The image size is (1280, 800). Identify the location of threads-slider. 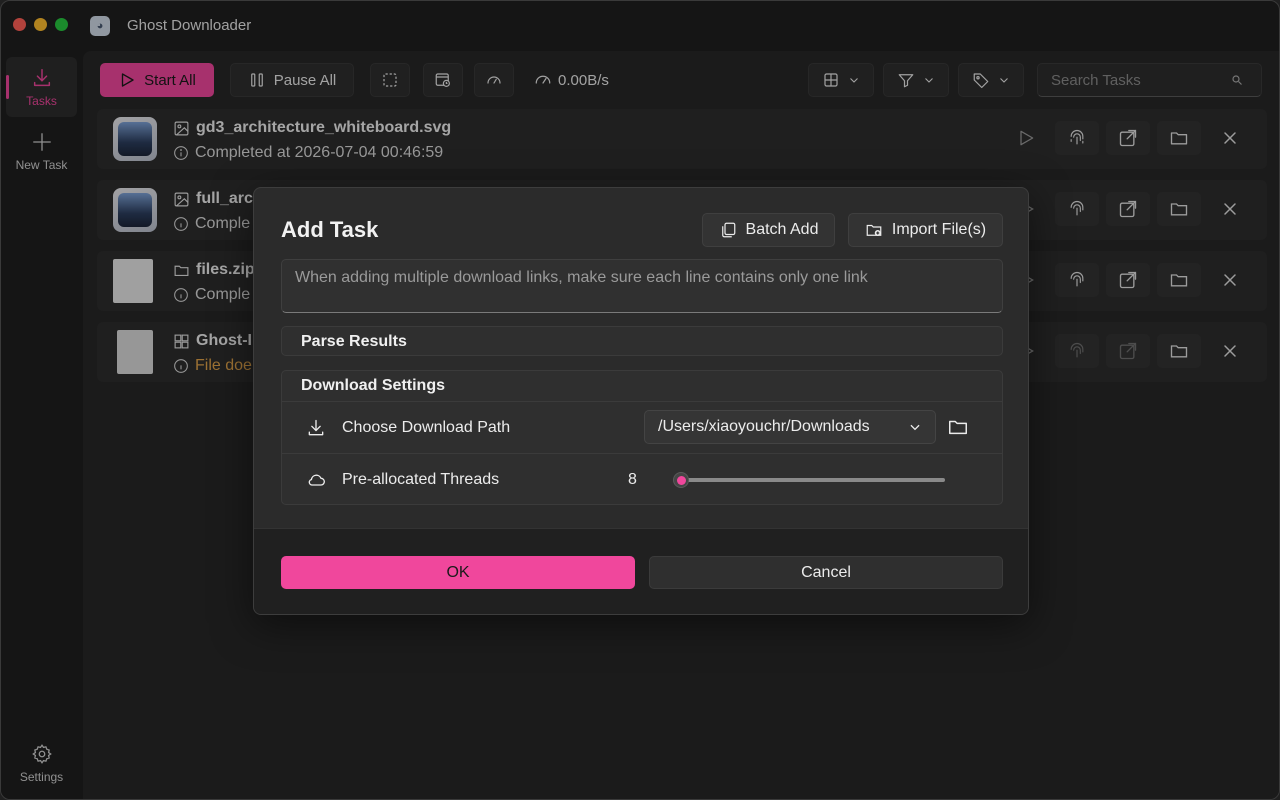
(809, 480).